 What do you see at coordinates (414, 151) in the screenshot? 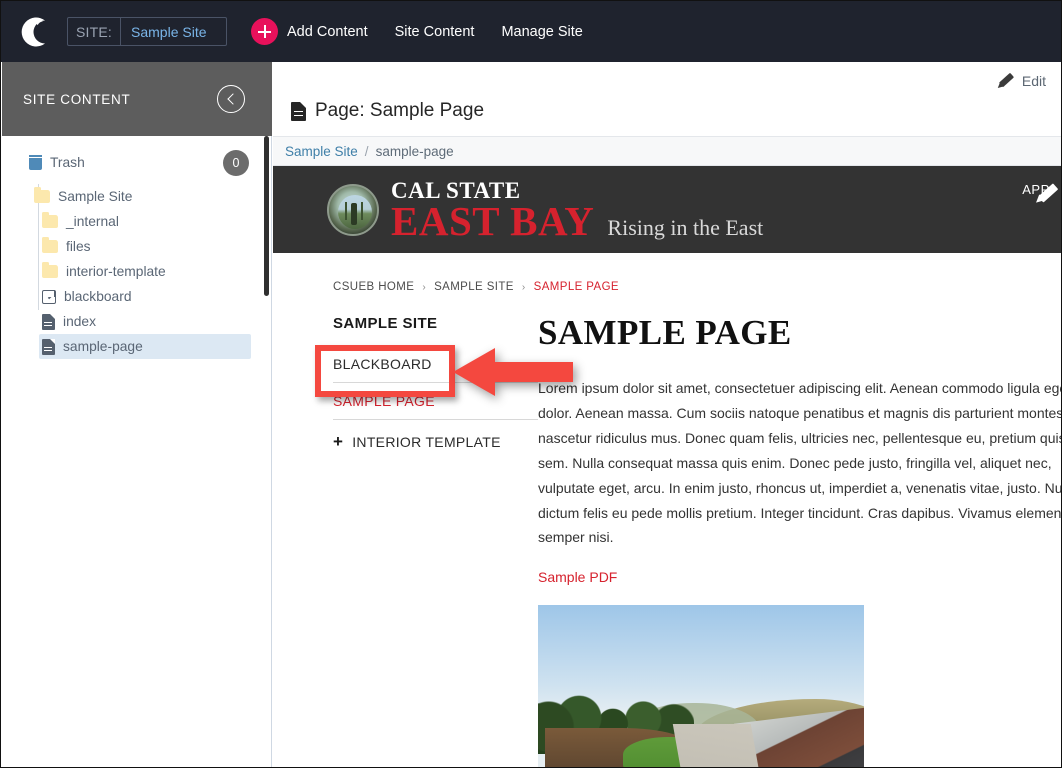
I see `breadcrumb-current: sample-page` at bounding box center [414, 151].